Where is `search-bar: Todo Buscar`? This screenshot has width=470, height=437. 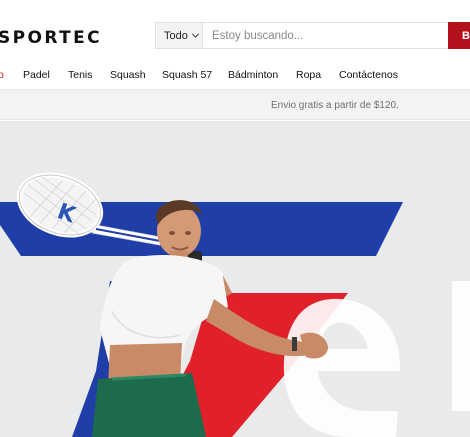 search-bar: Todo Buscar is located at coordinates (312, 35).